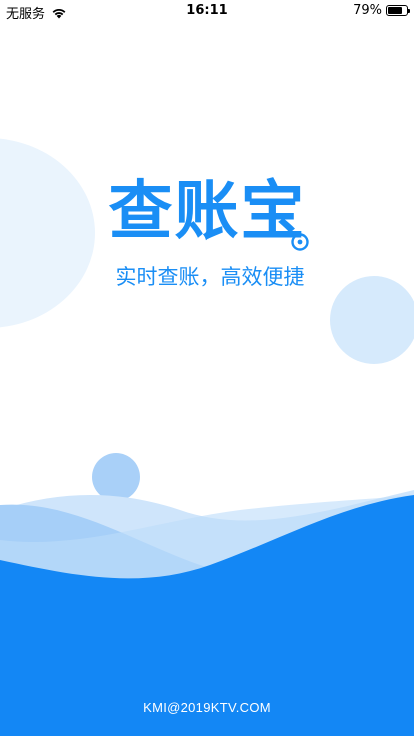 The height and width of the screenshot is (736, 414). I want to click on footer-email: KMI@2019KTV.COM, so click(207, 707).